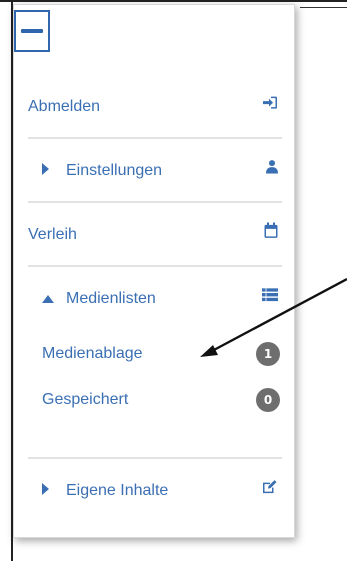  I want to click on edit-icon, so click(270, 489).